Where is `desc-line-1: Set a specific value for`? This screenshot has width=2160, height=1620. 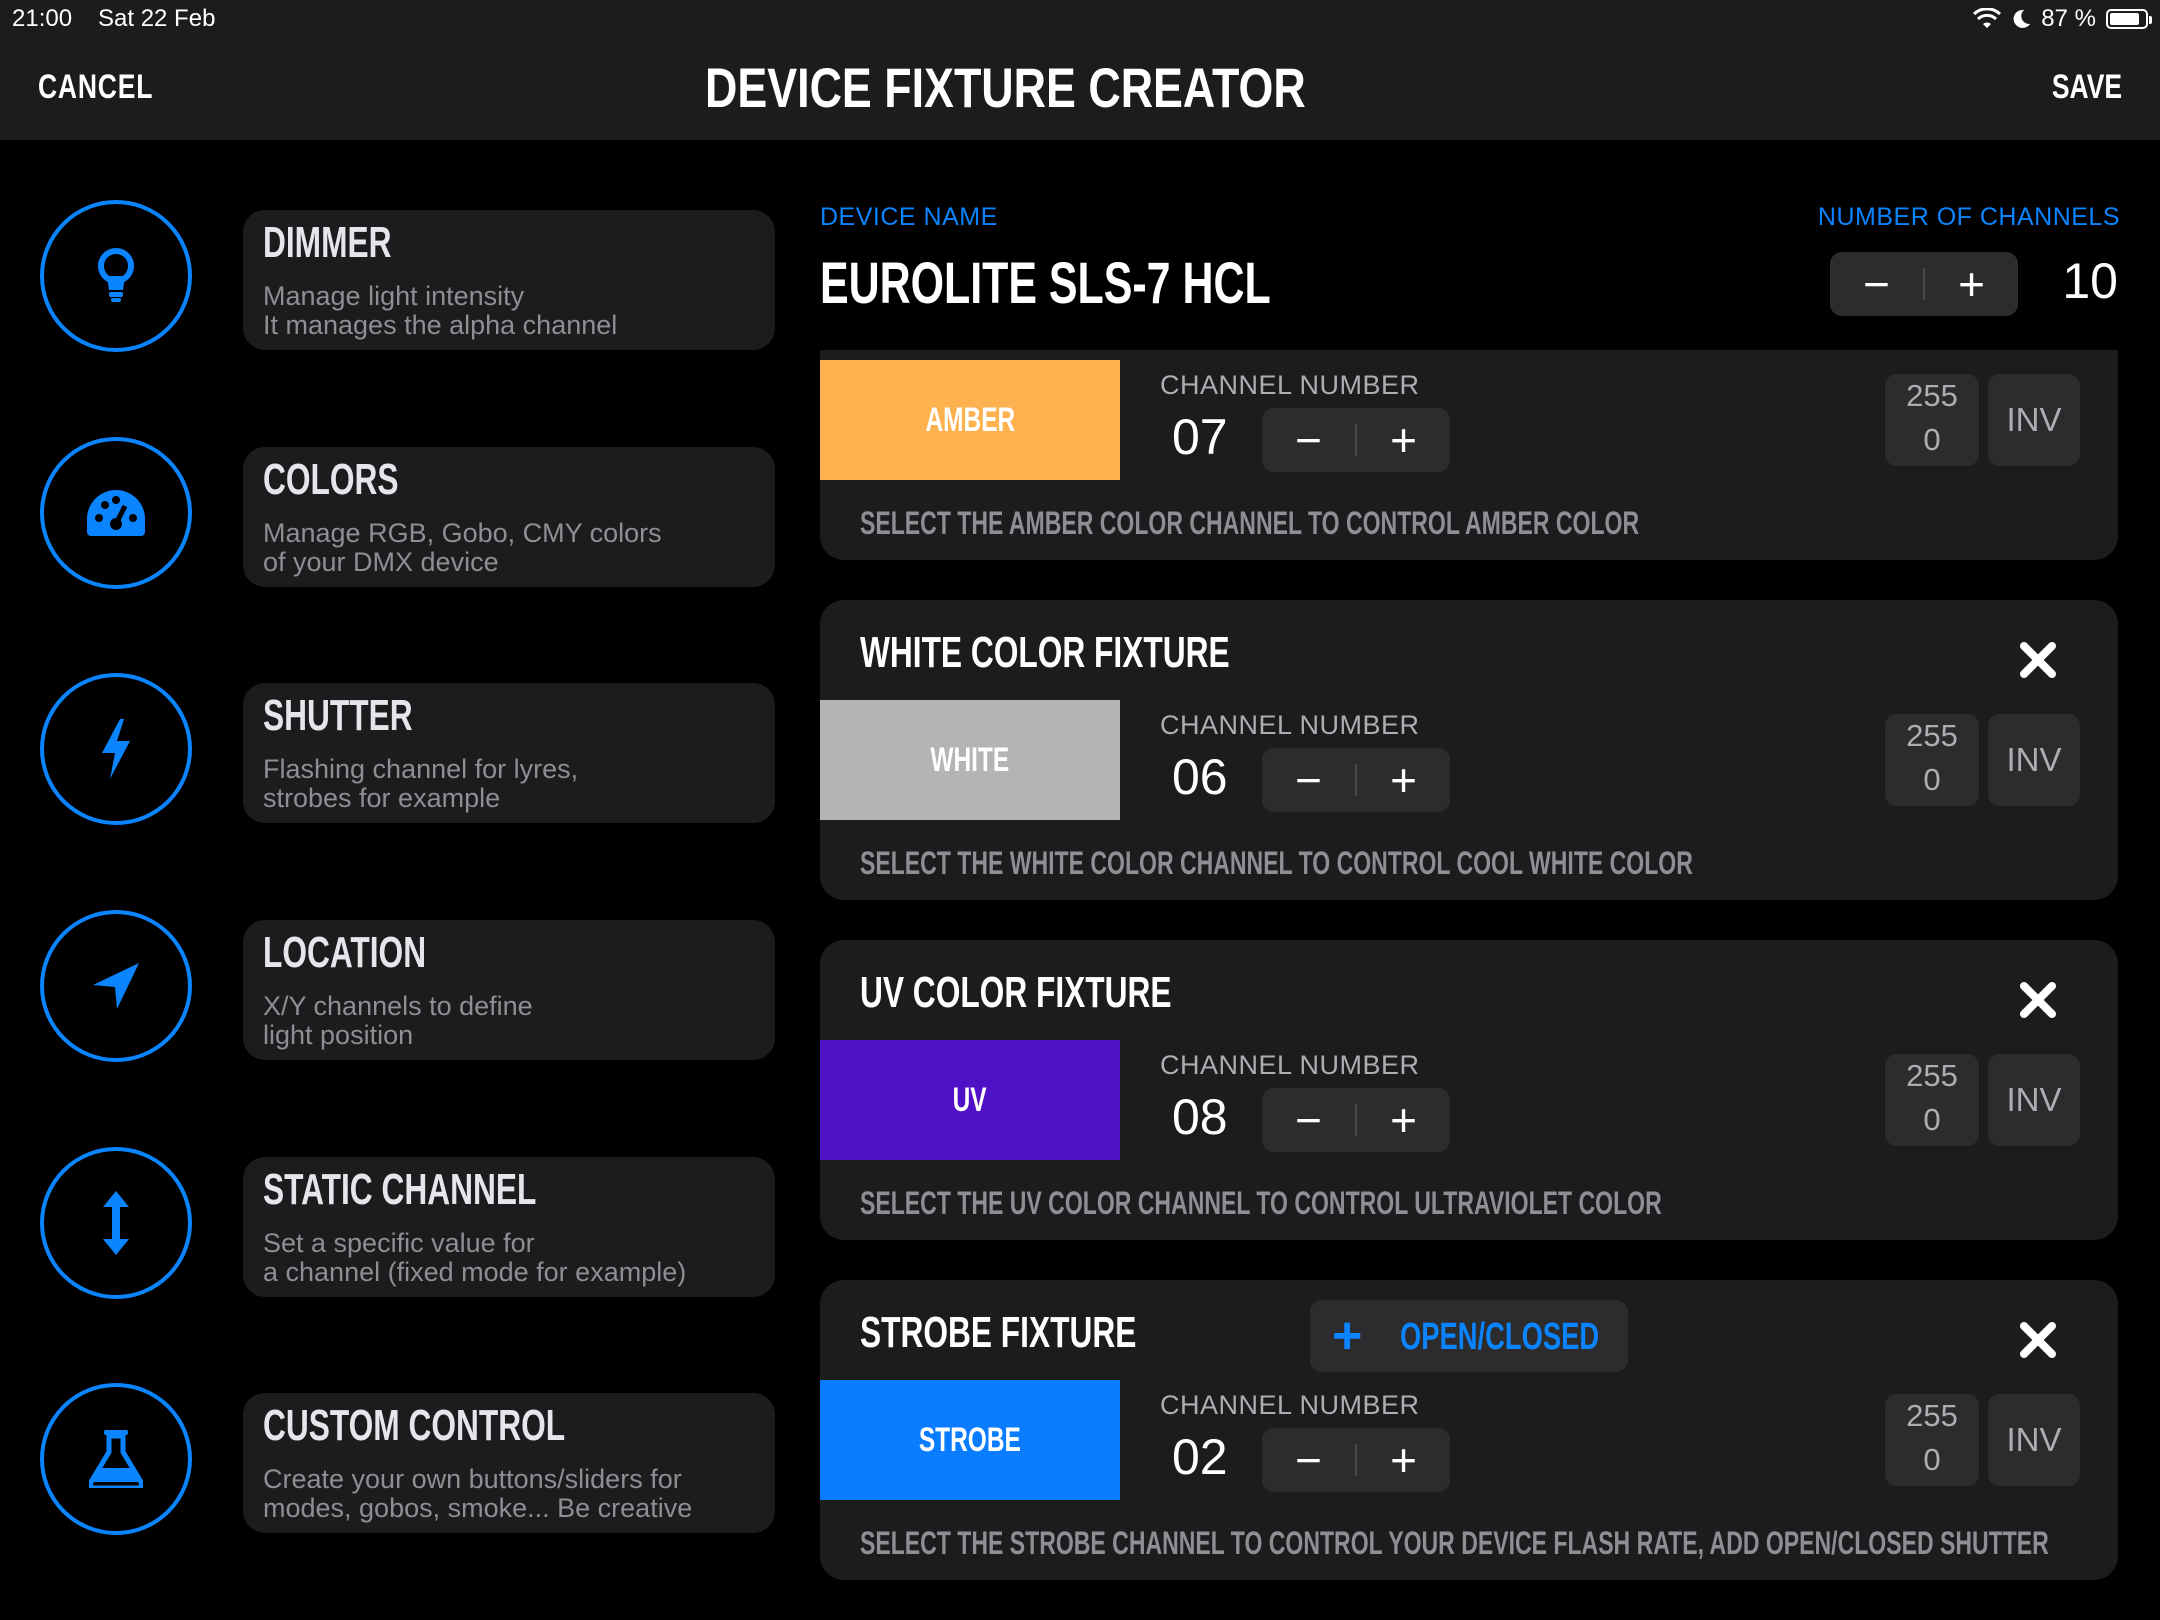 desc-line-1: Set a specific value for is located at coordinates (399, 1243).